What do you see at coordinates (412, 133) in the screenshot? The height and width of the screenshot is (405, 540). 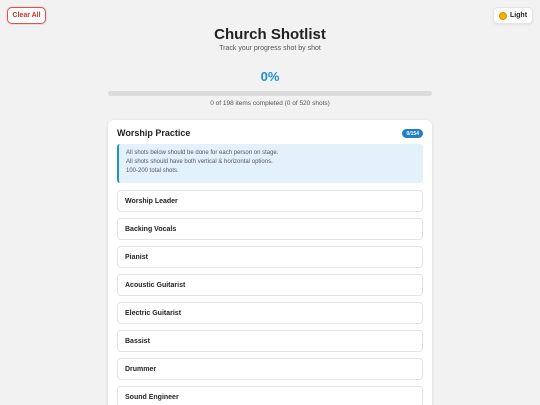 I see `section-count-badge: 0/154` at bounding box center [412, 133].